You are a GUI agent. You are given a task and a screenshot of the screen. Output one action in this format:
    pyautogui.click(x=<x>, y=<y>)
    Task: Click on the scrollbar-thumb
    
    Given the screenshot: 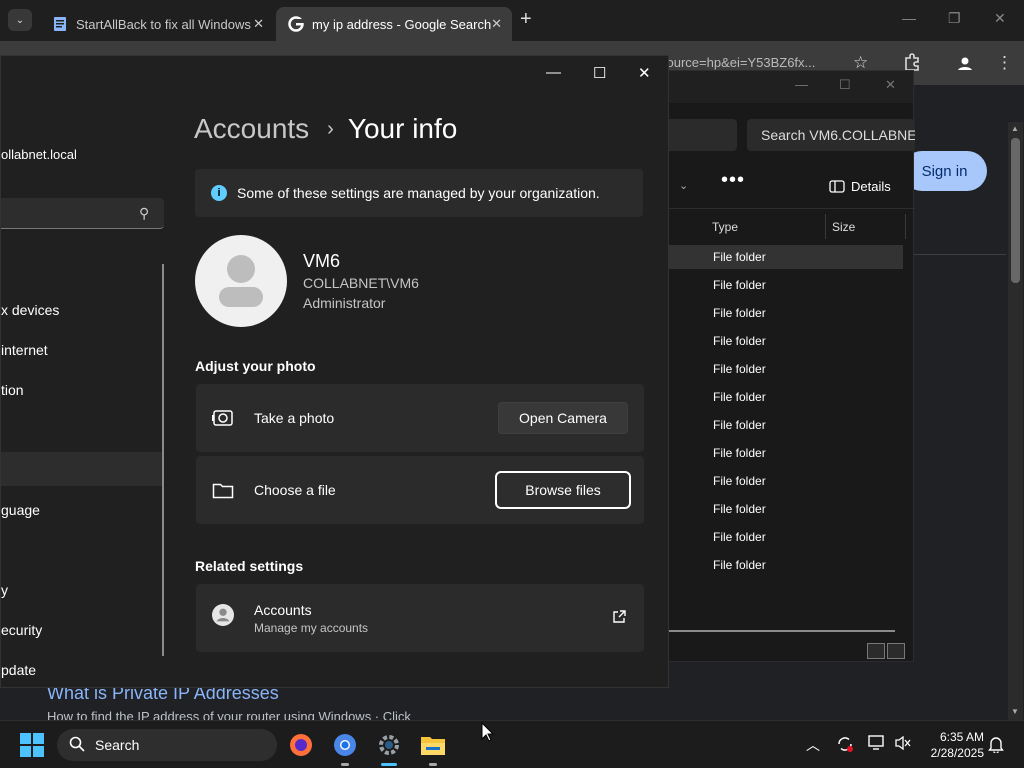 What is the action you would take?
    pyautogui.click(x=1015, y=210)
    